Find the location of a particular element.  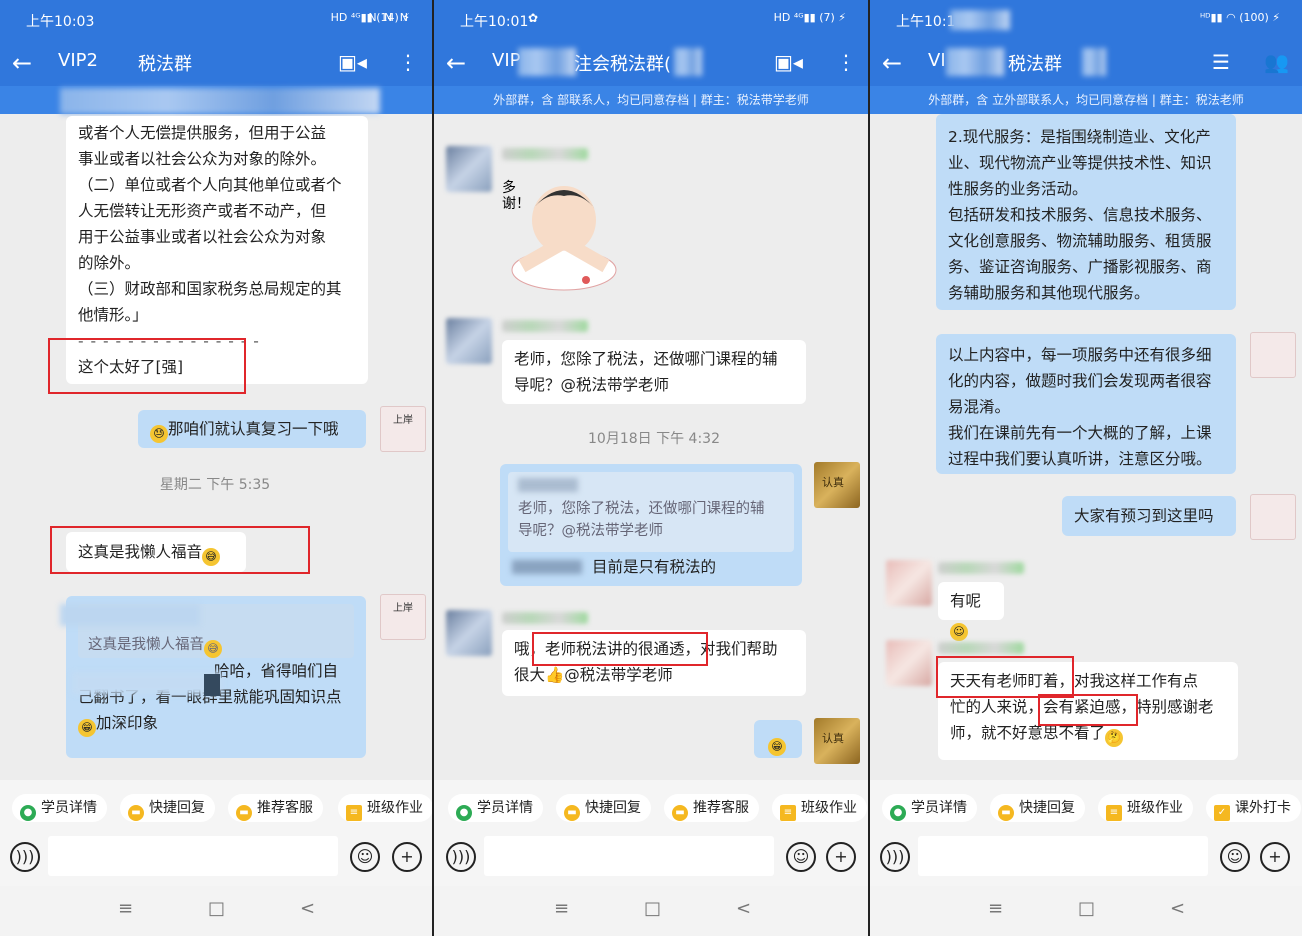

message-bubble: 老师，您除了税法，还做哪门课程的辅 导呢？@税法带学老师 is located at coordinates (654, 372).